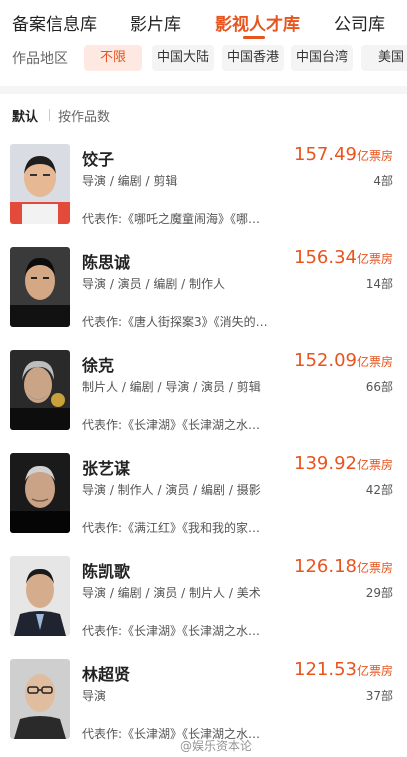 Image resolution: width=407 pixels, height=757 pixels. Describe the element at coordinates (379, 284) in the screenshot. I see `works-count: 14部` at that location.